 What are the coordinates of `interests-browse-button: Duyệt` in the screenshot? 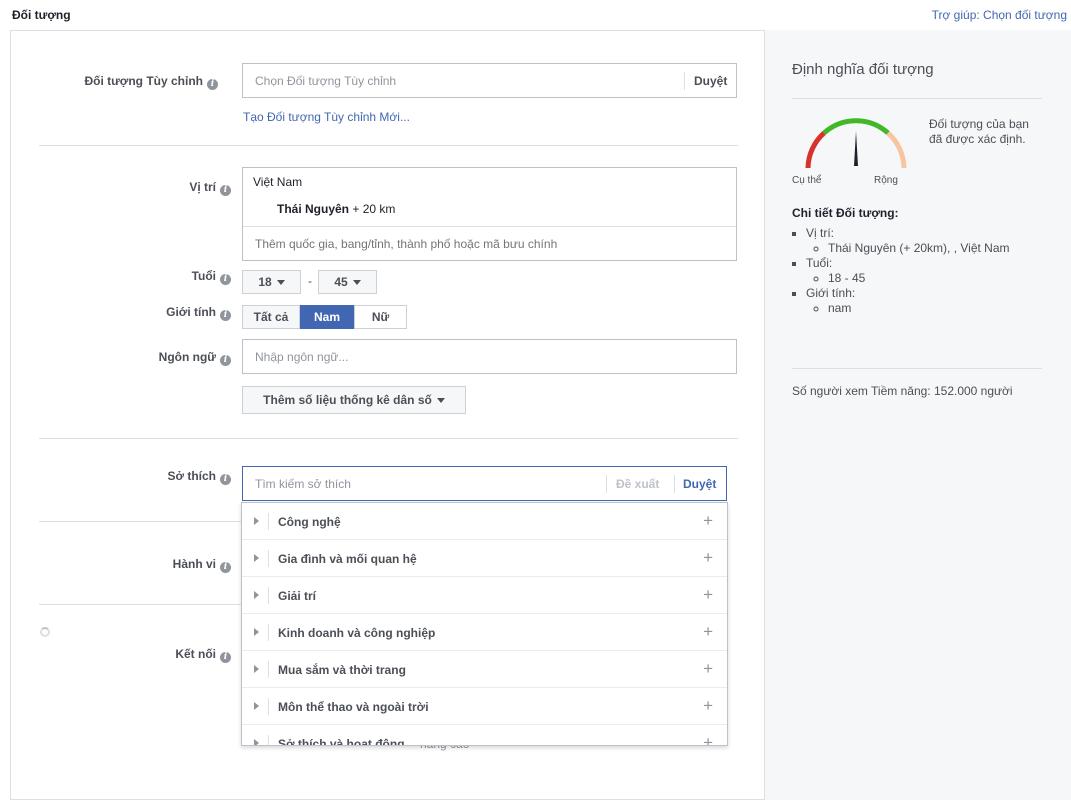 It's located at (699, 484).